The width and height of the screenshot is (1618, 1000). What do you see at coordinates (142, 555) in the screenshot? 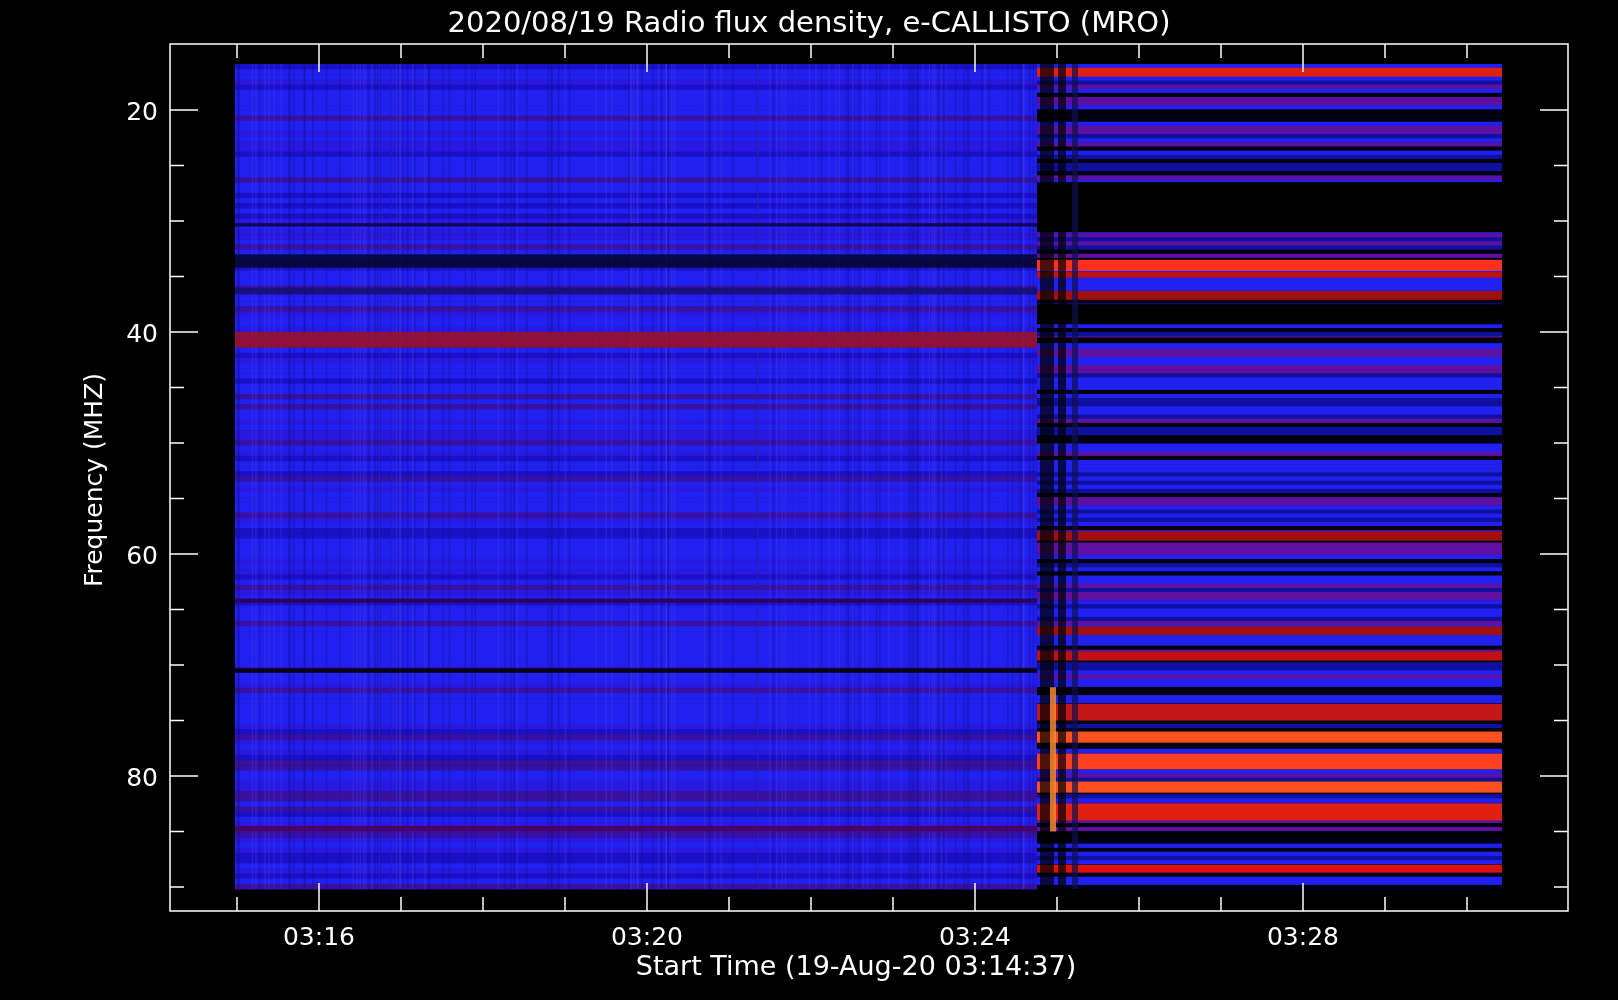
I see `tick-label: 60` at bounding box center [142, 555].